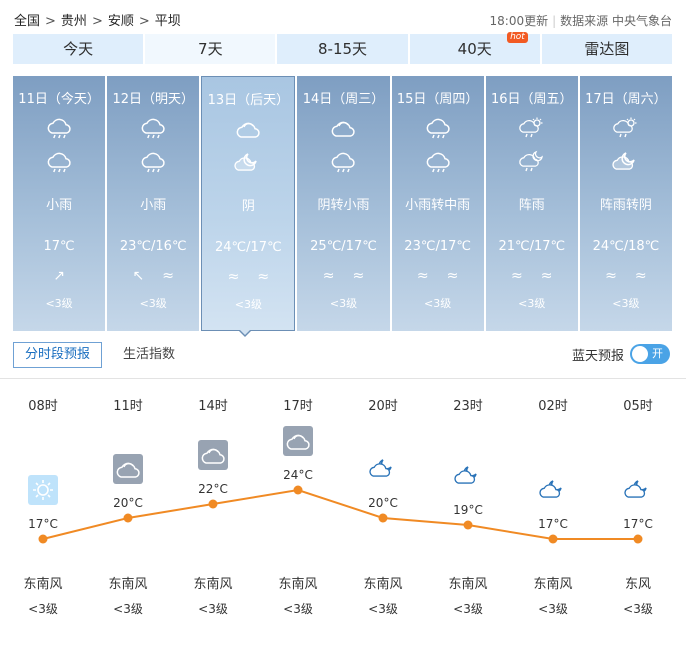 This screenshot has width=686, height=645. I want to click on day-card: 11日（今天） 小雨 17℃ ↗ <3级, so click(59, 203).